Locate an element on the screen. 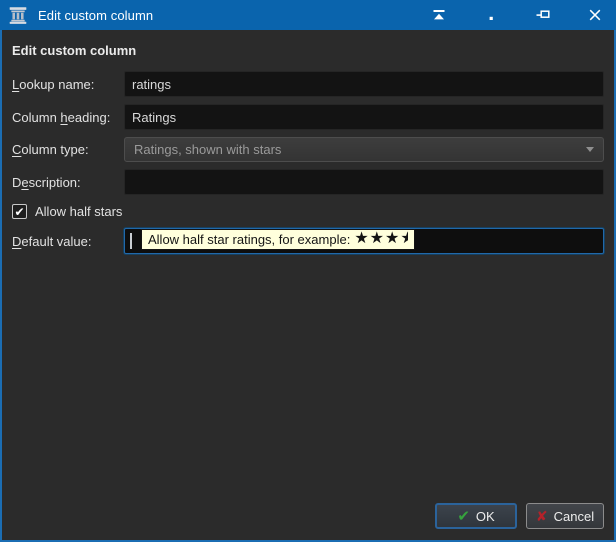 This screenshot has height=542, width=616. minimize-icon is located at coordinates (491, 15).